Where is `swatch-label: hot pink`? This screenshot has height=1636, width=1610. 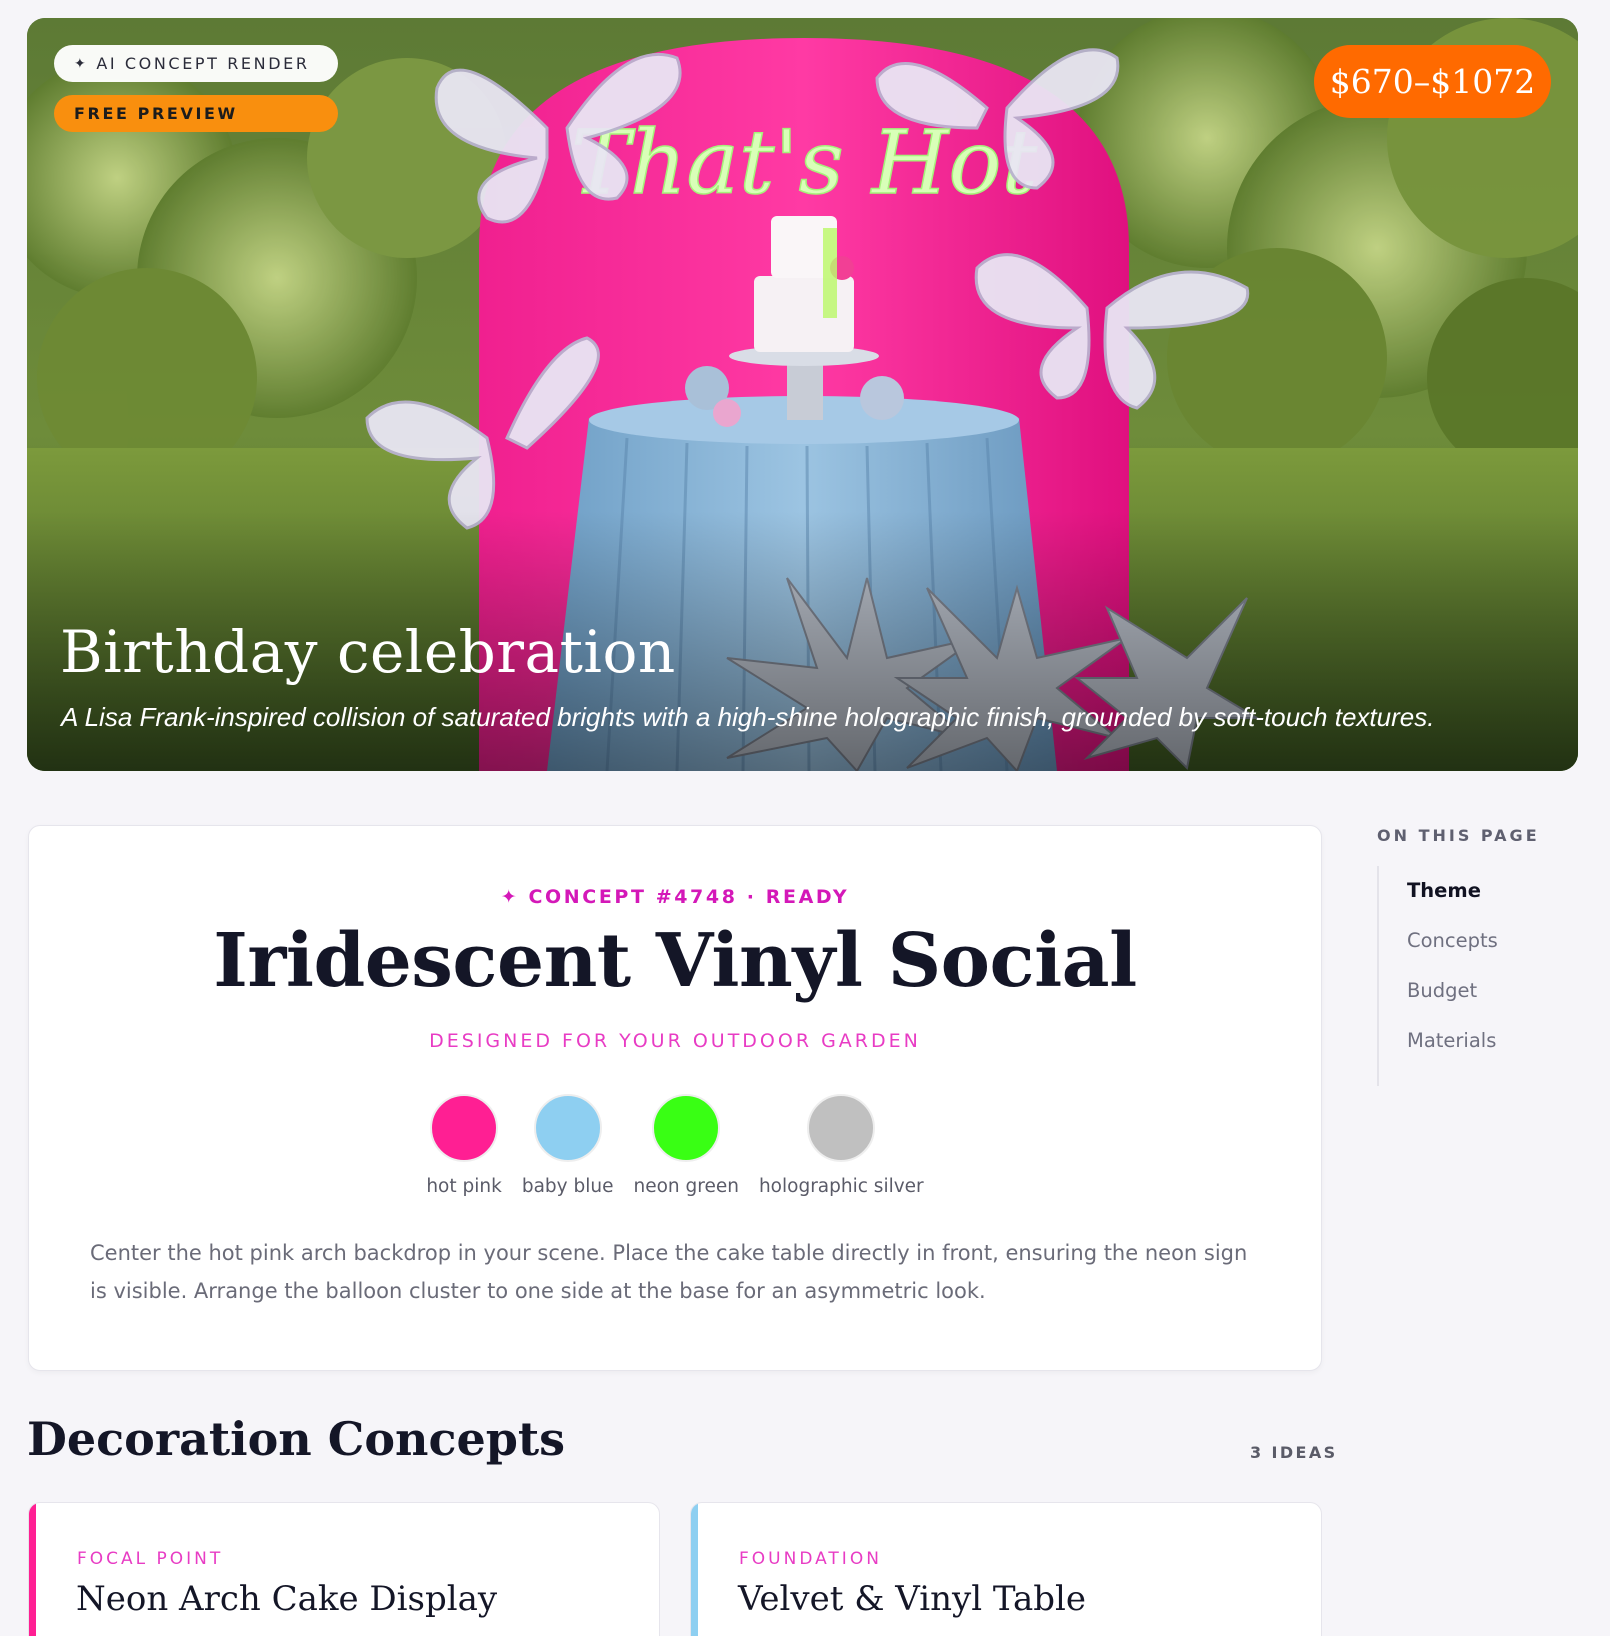 swatch-label: hot pink is located at coordinates (464, 1186).